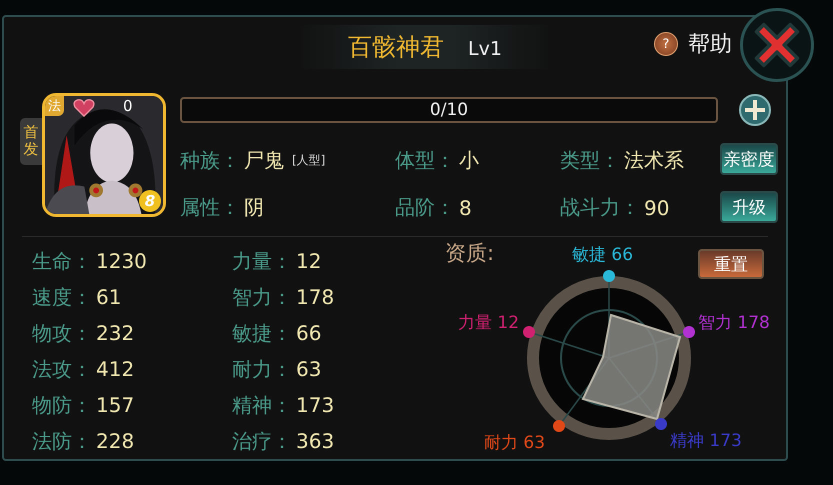  I want to click on plus-icon, so click(755, 110).